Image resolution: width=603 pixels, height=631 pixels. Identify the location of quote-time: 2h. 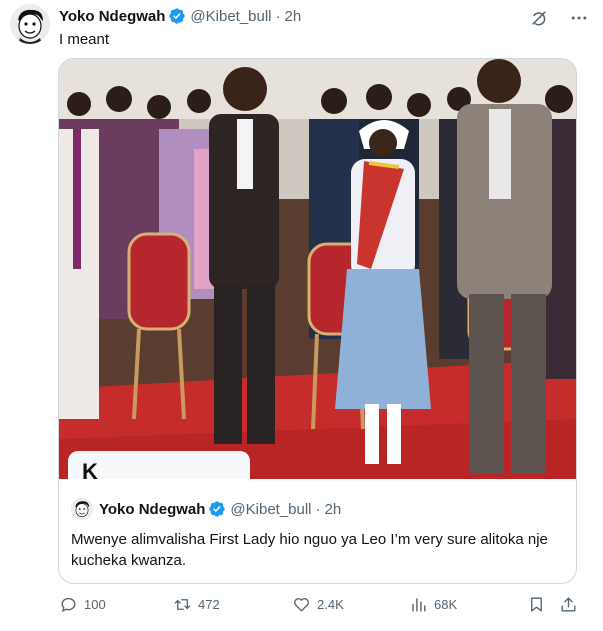
(333, 509).